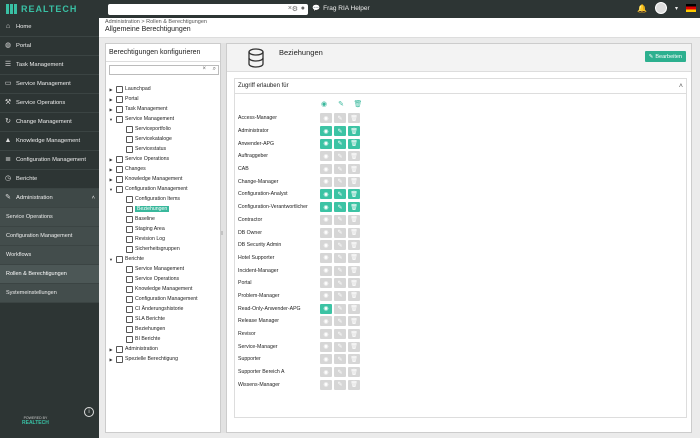 Image resolution: width=700 pixels, height=438 pixels. I want to click on tree-node: Revision Log, so click(164, 239).